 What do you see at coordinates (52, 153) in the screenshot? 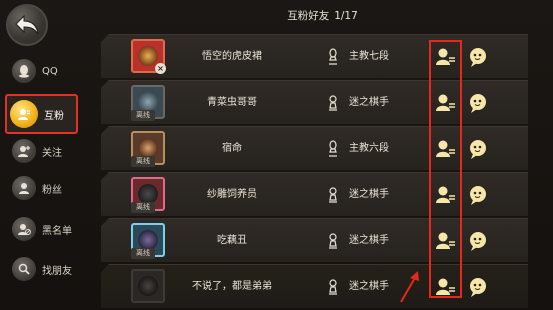
I see `sidebar-item-label: 关注` at bounding box center [52, 153].